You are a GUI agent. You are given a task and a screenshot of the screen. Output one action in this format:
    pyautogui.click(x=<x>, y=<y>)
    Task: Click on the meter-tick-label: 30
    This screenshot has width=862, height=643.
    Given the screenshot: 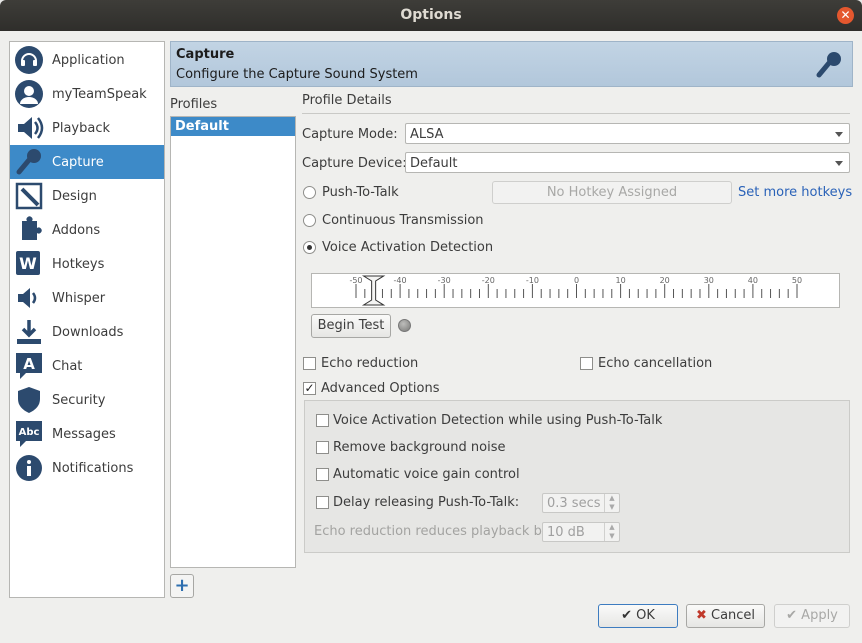 What is the action you would take?
    pyautogui.click(x=709, y=280)
    